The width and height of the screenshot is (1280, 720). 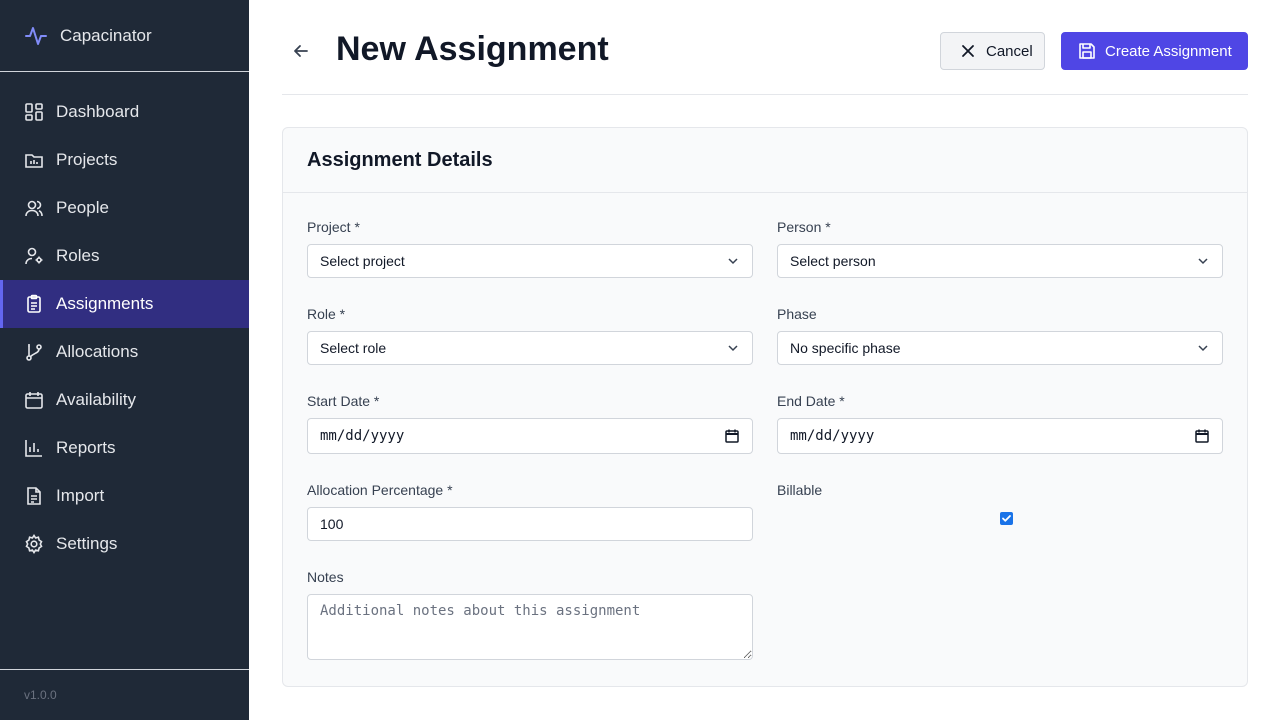 What do you see at coordinates (530, 261) in the screenshot?
I see `project-select: Select project` at bounding box center [530, 261].